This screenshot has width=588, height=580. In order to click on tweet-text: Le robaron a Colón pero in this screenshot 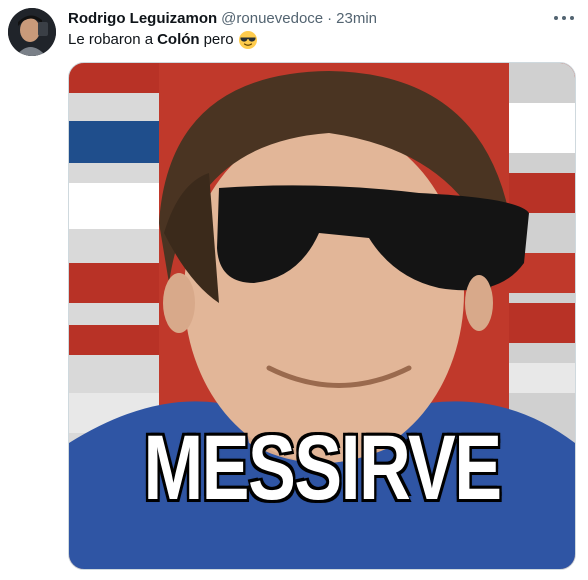, I will do `click(163, 40)`.